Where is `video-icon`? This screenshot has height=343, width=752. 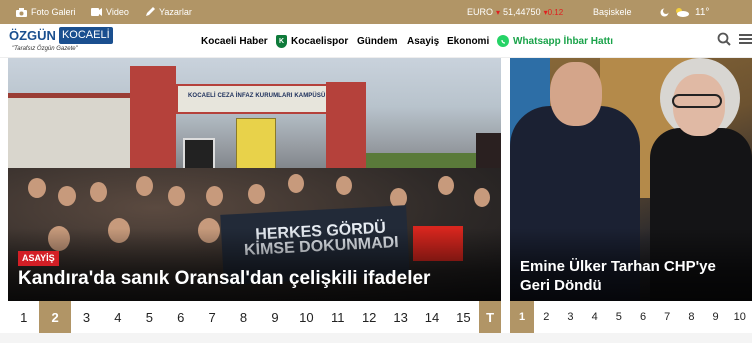
video-icon is located at coordinates (96, 12).